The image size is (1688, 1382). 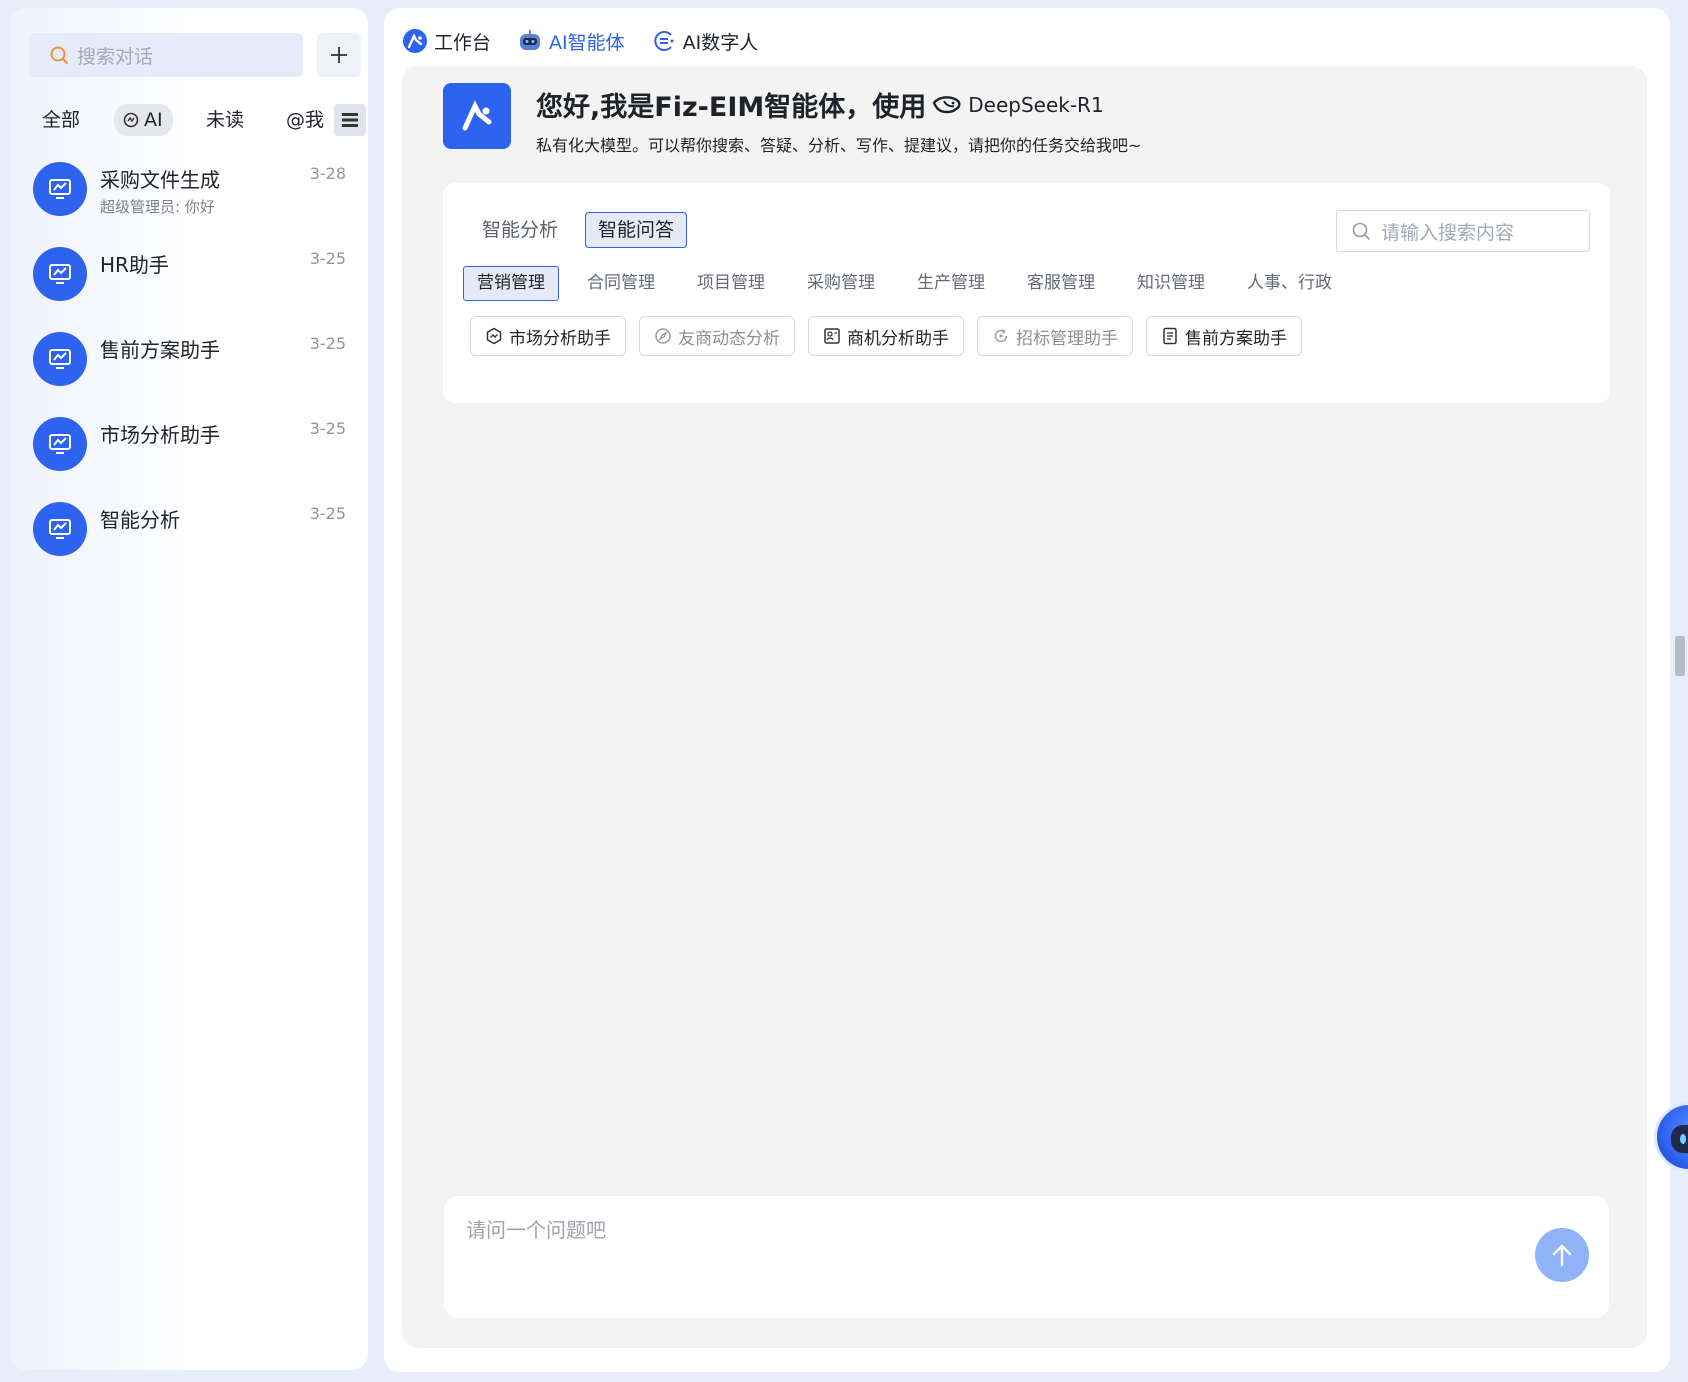 What do you see at coordinates (189, 275) in the screenshot?
I see `conversation-item: HR助手 3-25` at bounding box center [189, 275].